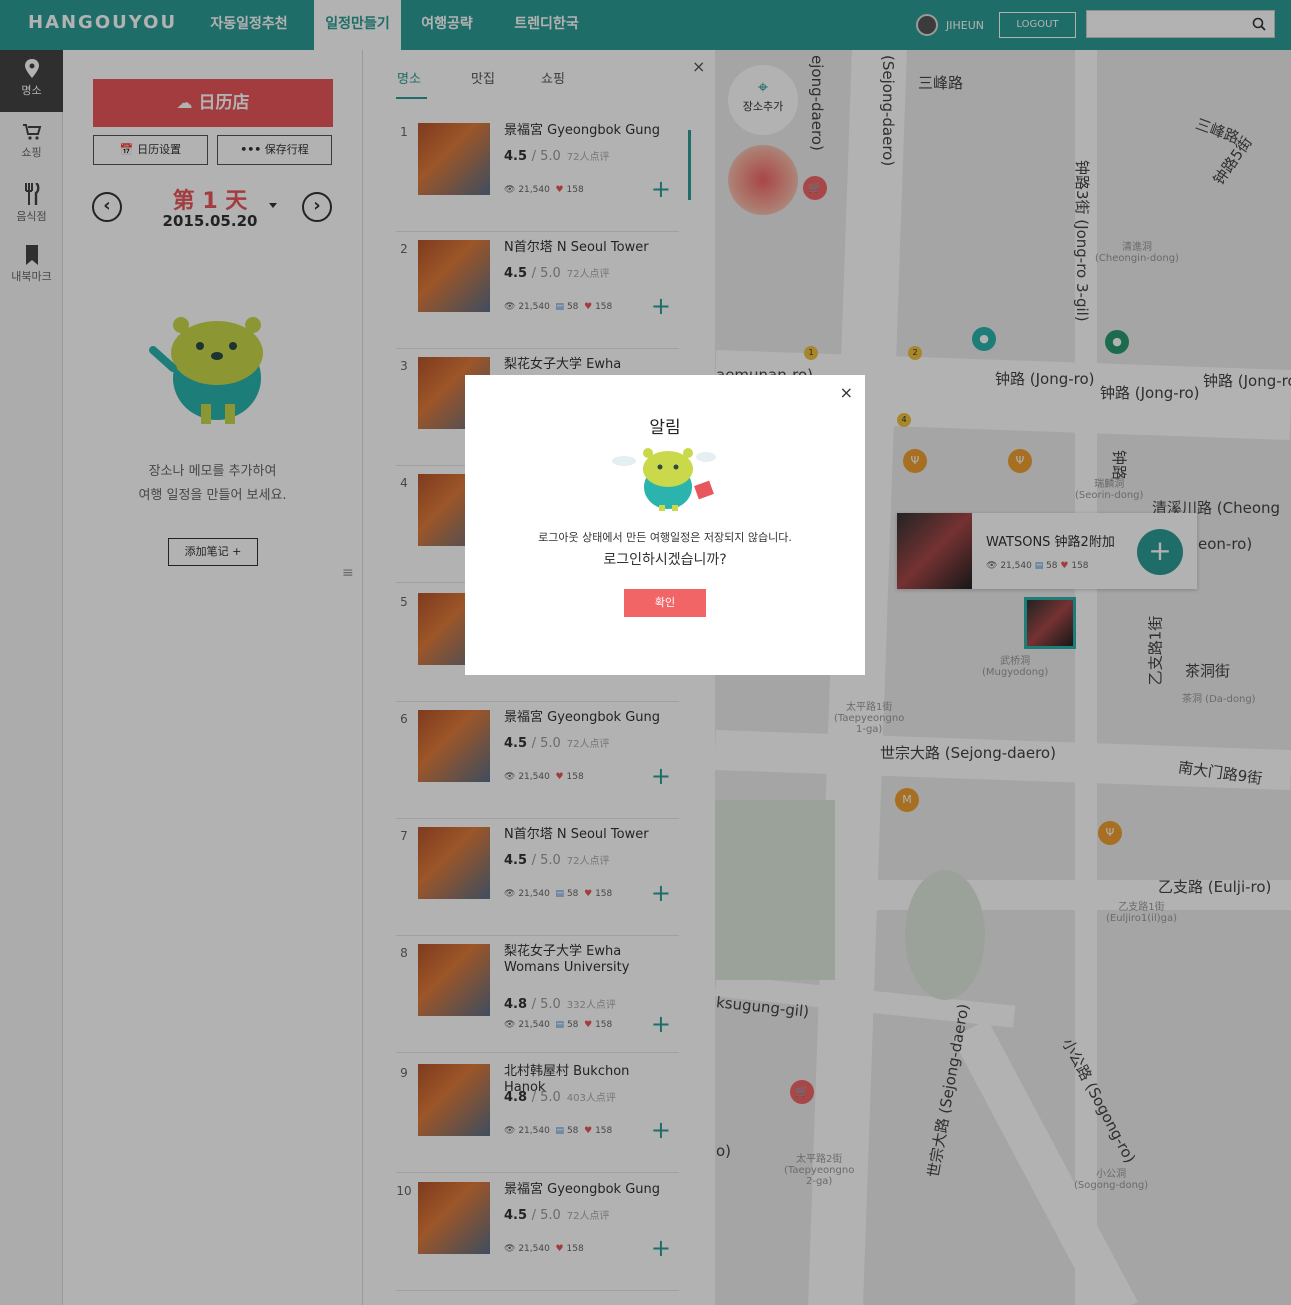 This screenshot has width=1291, height=1305. Describe the element at coordinates (665, 428) in the screenshot. I see `dialog-title: 알림` at that location.